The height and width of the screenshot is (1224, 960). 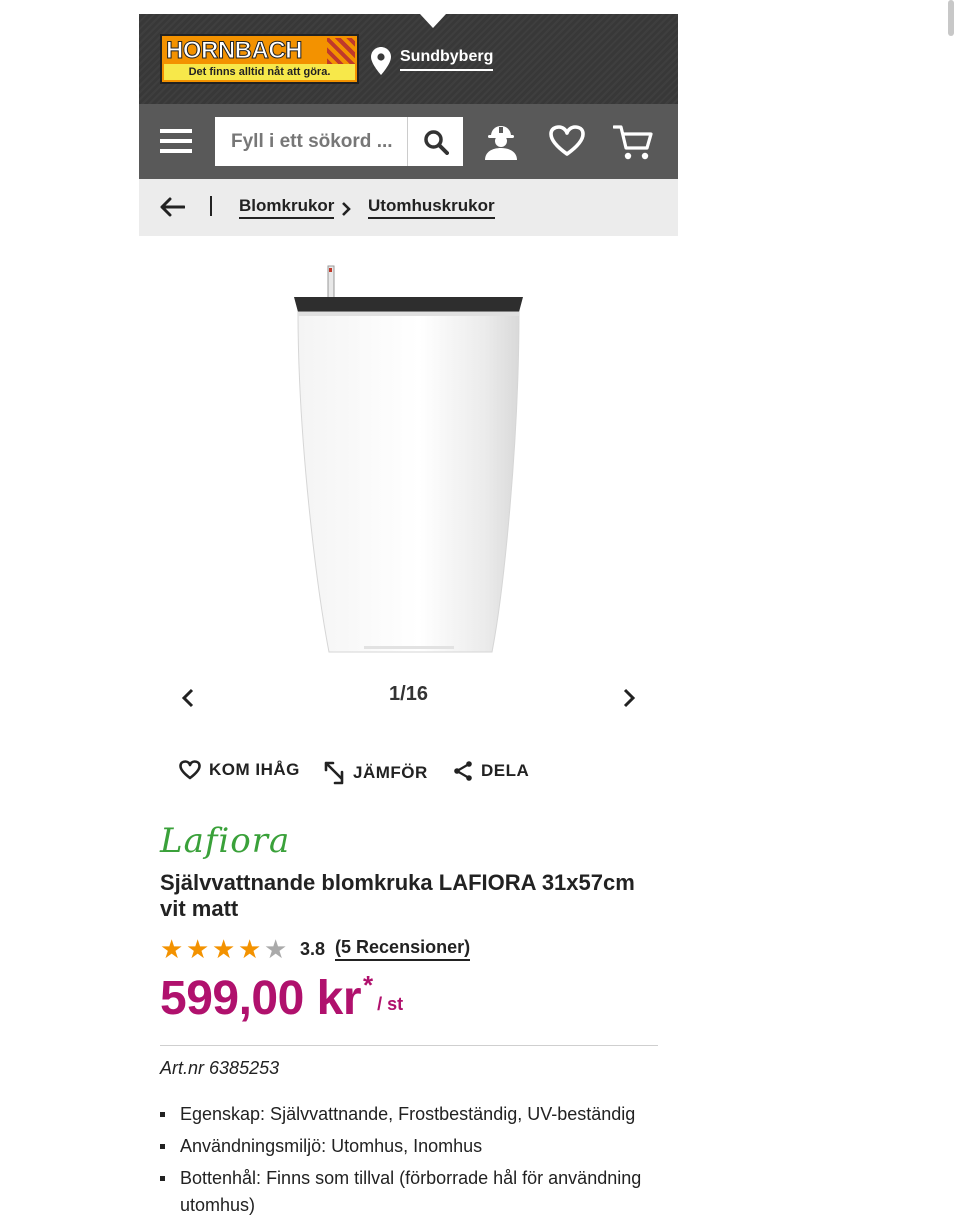 I want to click on price-row: 599,00 kr * / st, so click(x=409, y=998).